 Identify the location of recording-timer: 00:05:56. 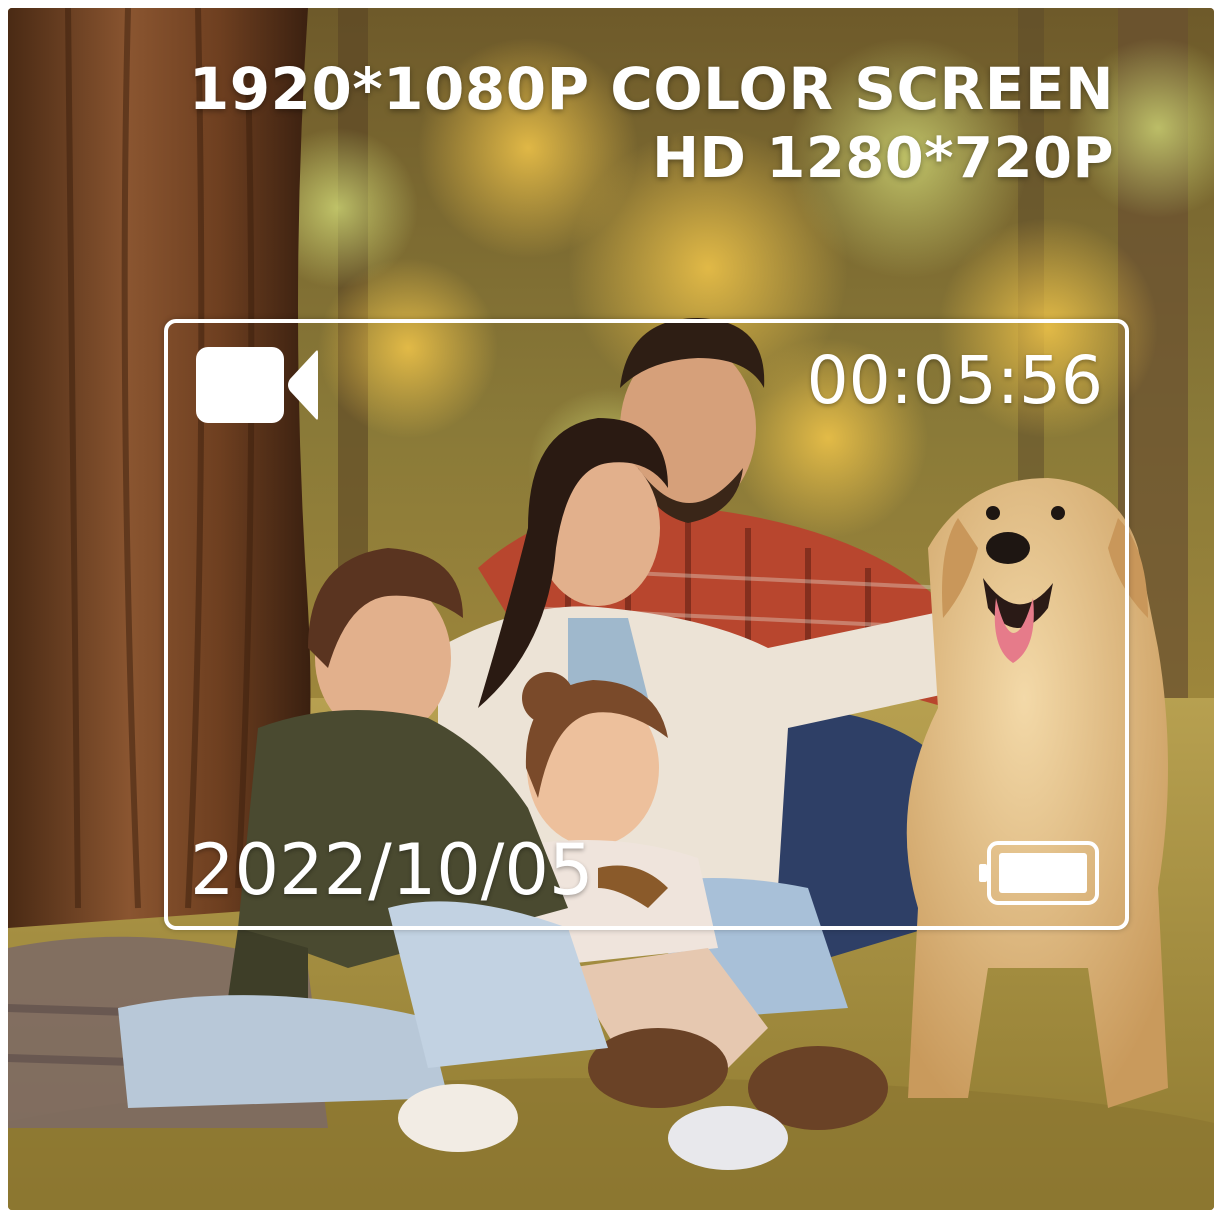
(954, 380).